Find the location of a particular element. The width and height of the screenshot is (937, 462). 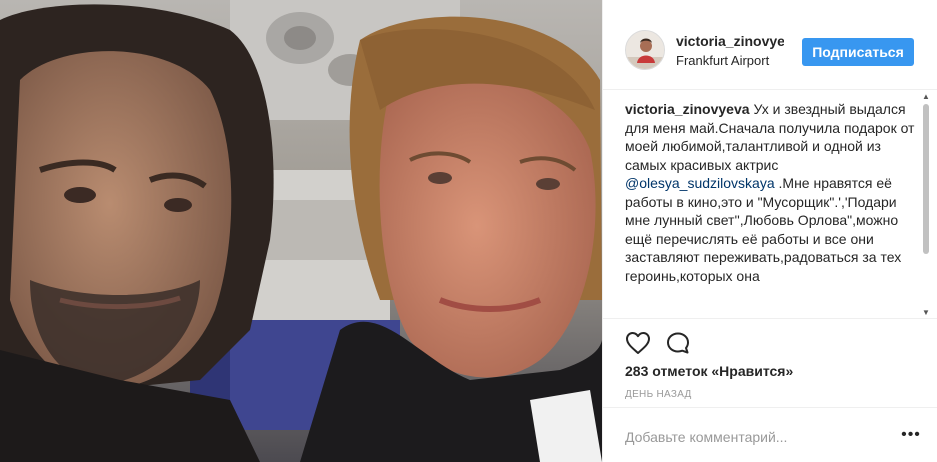

follow-button: Подписаться is located at coordinates (858, 52).